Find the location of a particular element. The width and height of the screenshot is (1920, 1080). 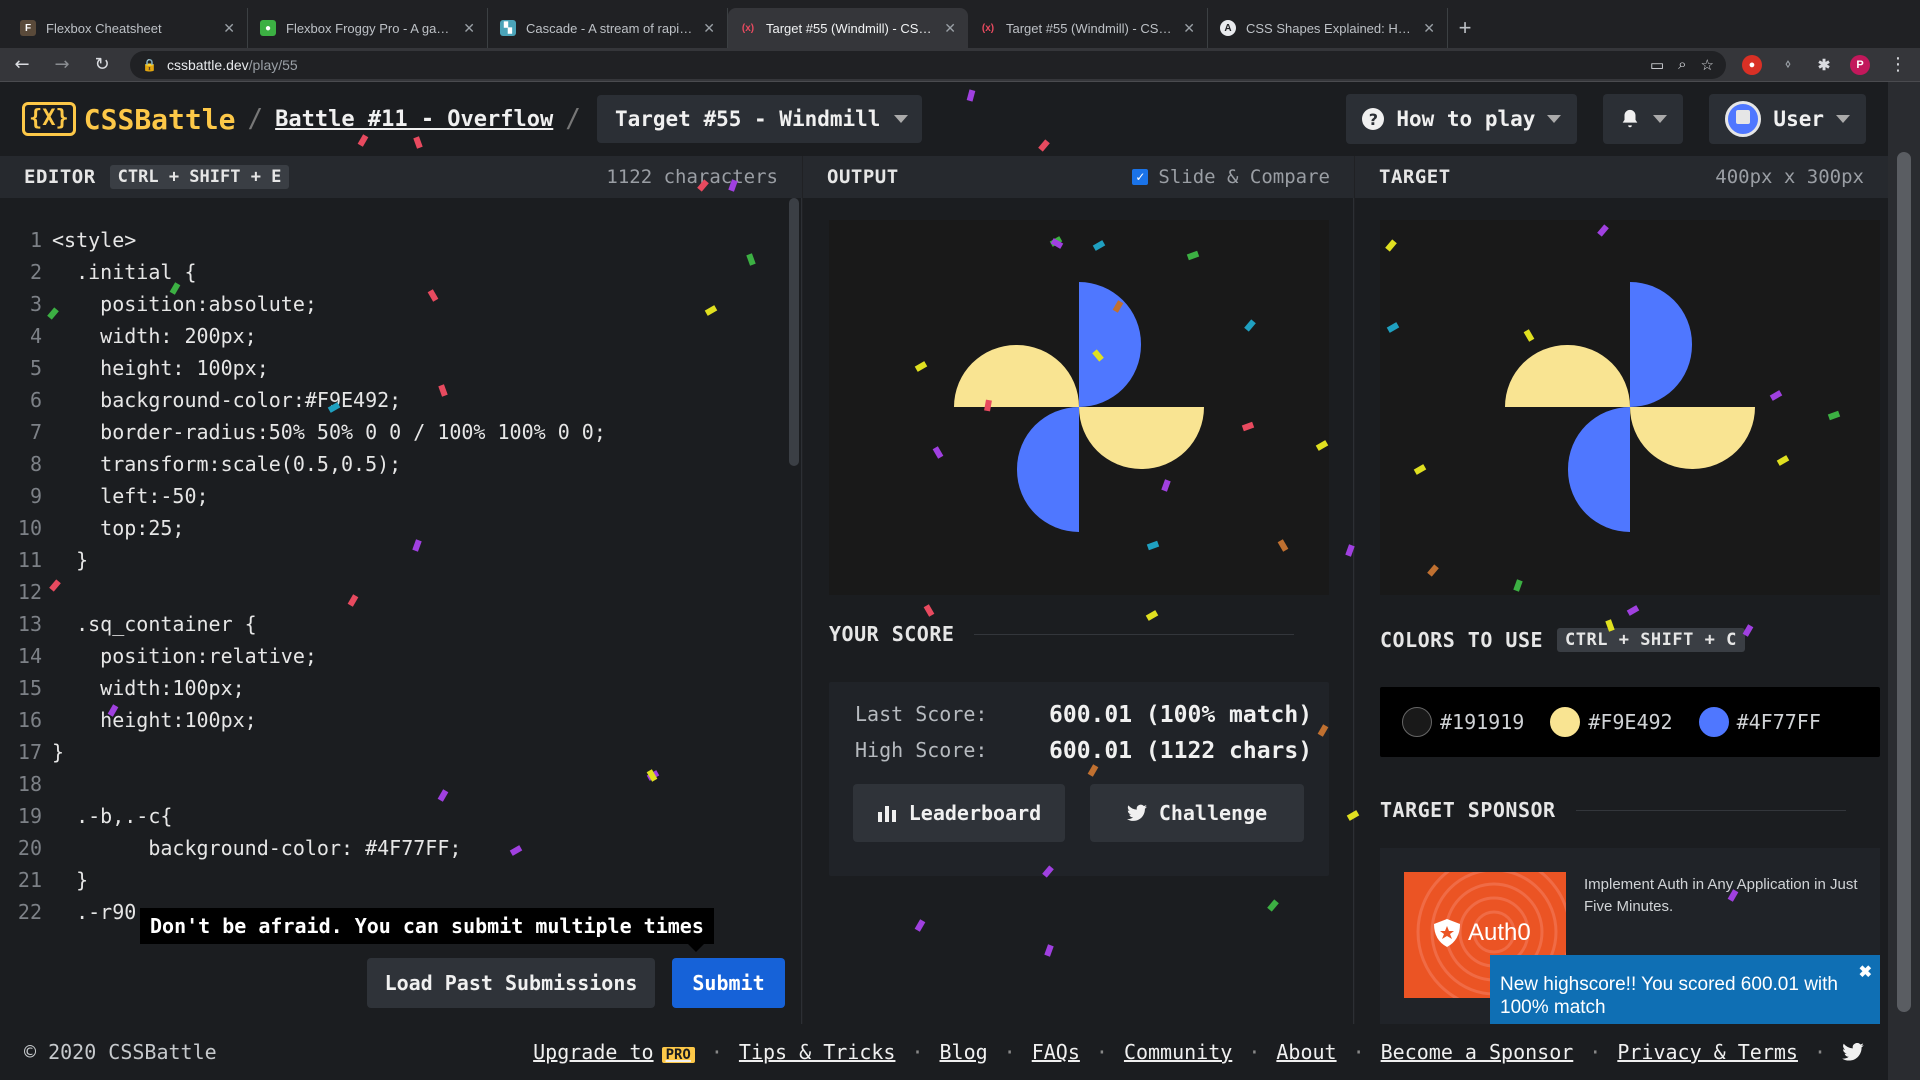

code-text: <style> is located at coordinates (90, 240).